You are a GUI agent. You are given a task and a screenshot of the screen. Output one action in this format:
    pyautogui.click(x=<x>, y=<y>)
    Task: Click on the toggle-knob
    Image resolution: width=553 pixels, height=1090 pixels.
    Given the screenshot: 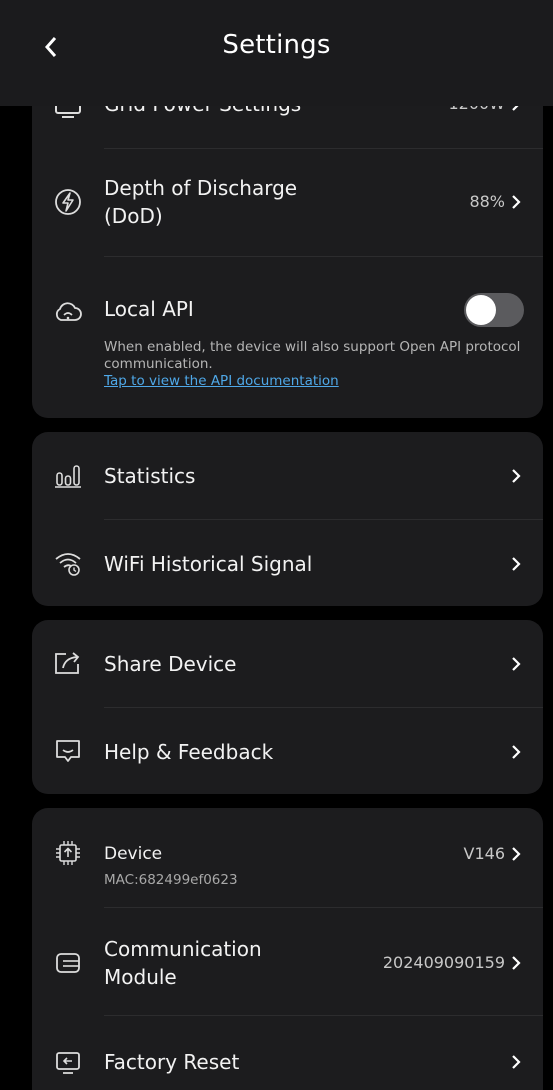 What is the action you would take?
    pyautogui.click(x=481, y=310)
    